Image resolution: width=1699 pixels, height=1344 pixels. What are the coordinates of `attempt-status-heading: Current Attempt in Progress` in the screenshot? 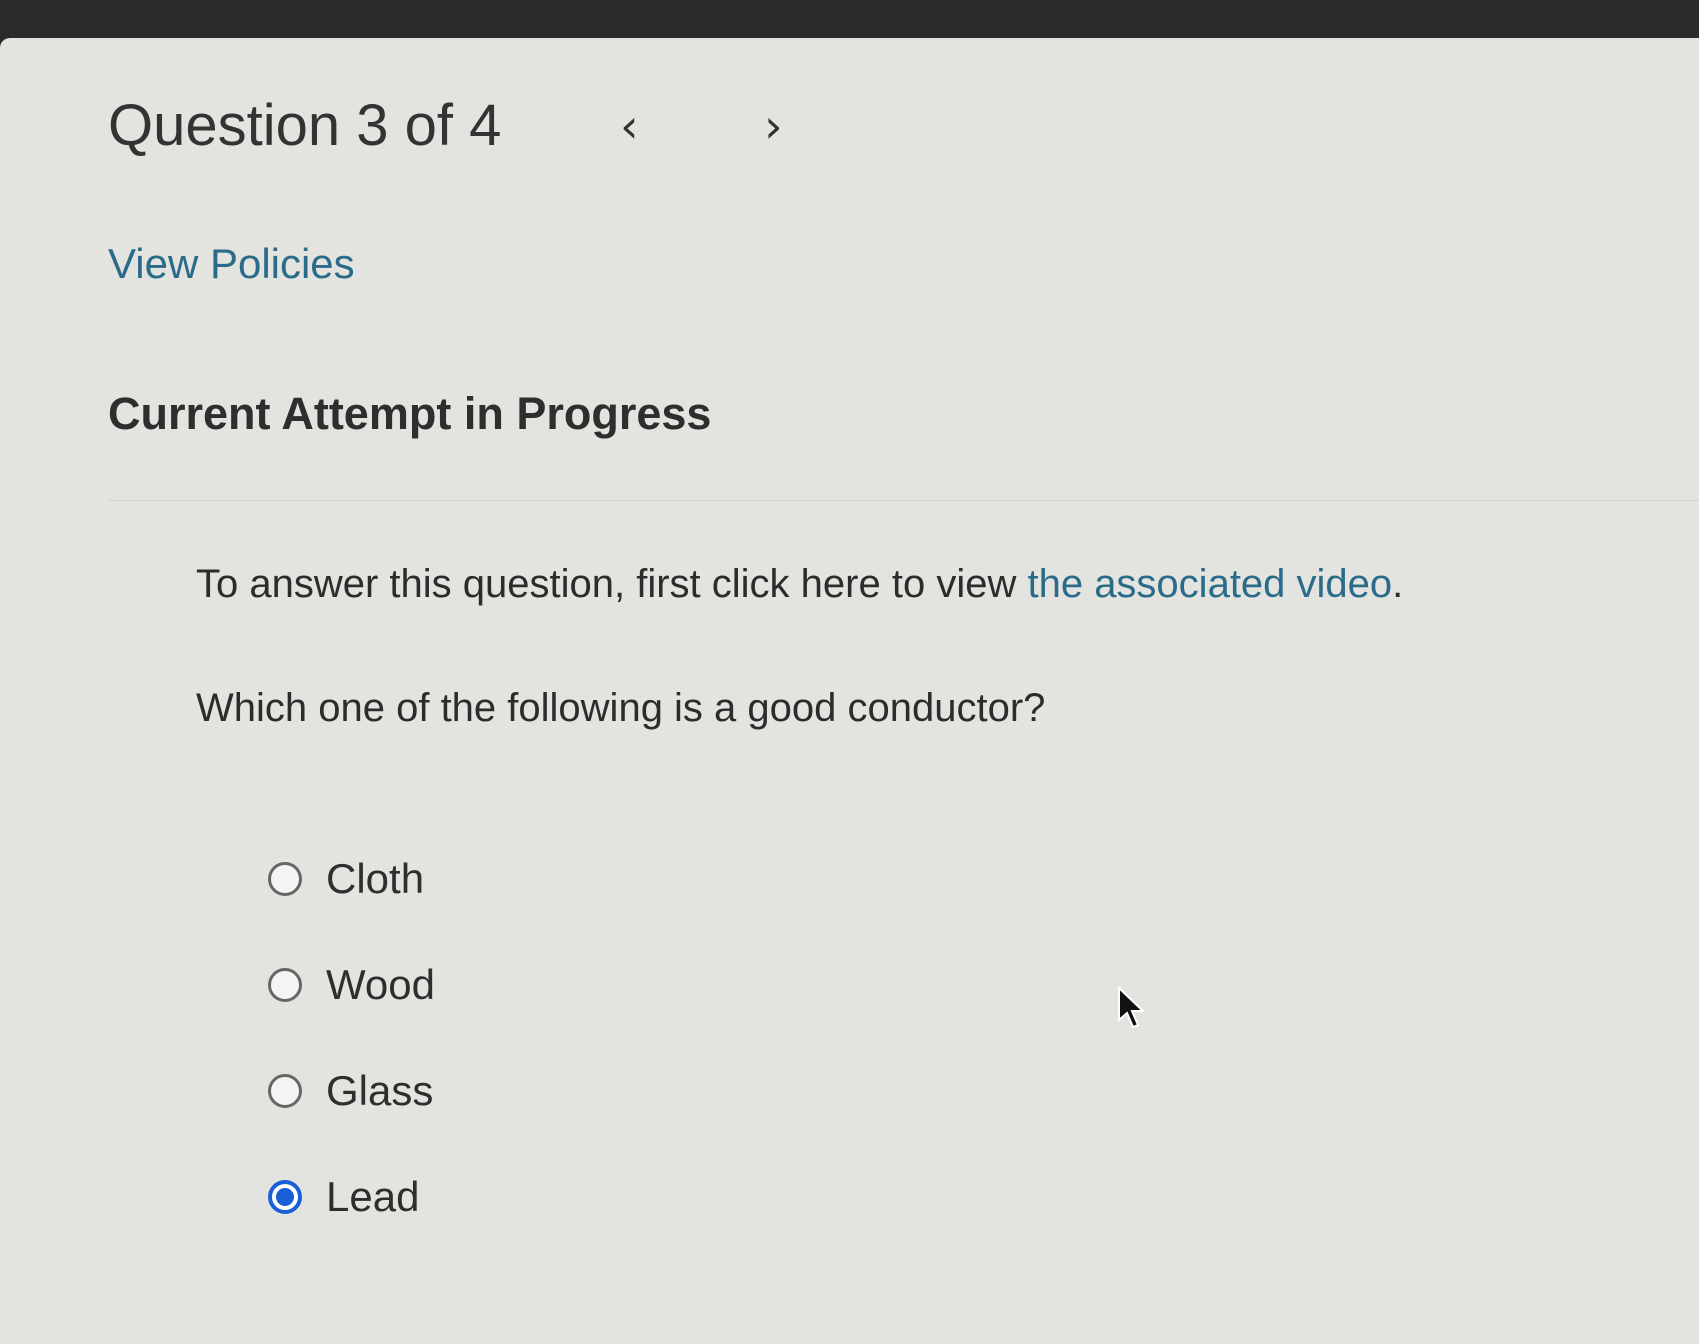 It's located at (410, 413).